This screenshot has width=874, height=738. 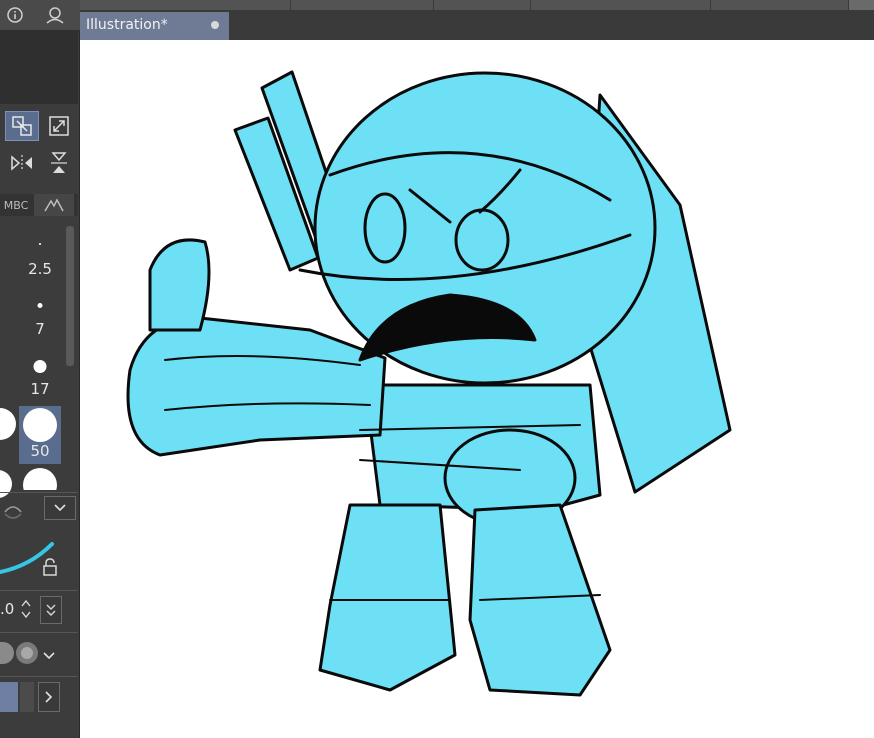 I want to click on brush-size-cell, so click(x=40, y=479).